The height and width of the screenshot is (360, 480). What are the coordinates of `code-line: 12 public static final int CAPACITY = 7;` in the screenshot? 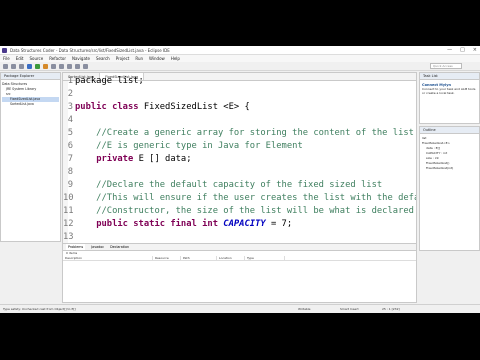 It's located at (239, 224).